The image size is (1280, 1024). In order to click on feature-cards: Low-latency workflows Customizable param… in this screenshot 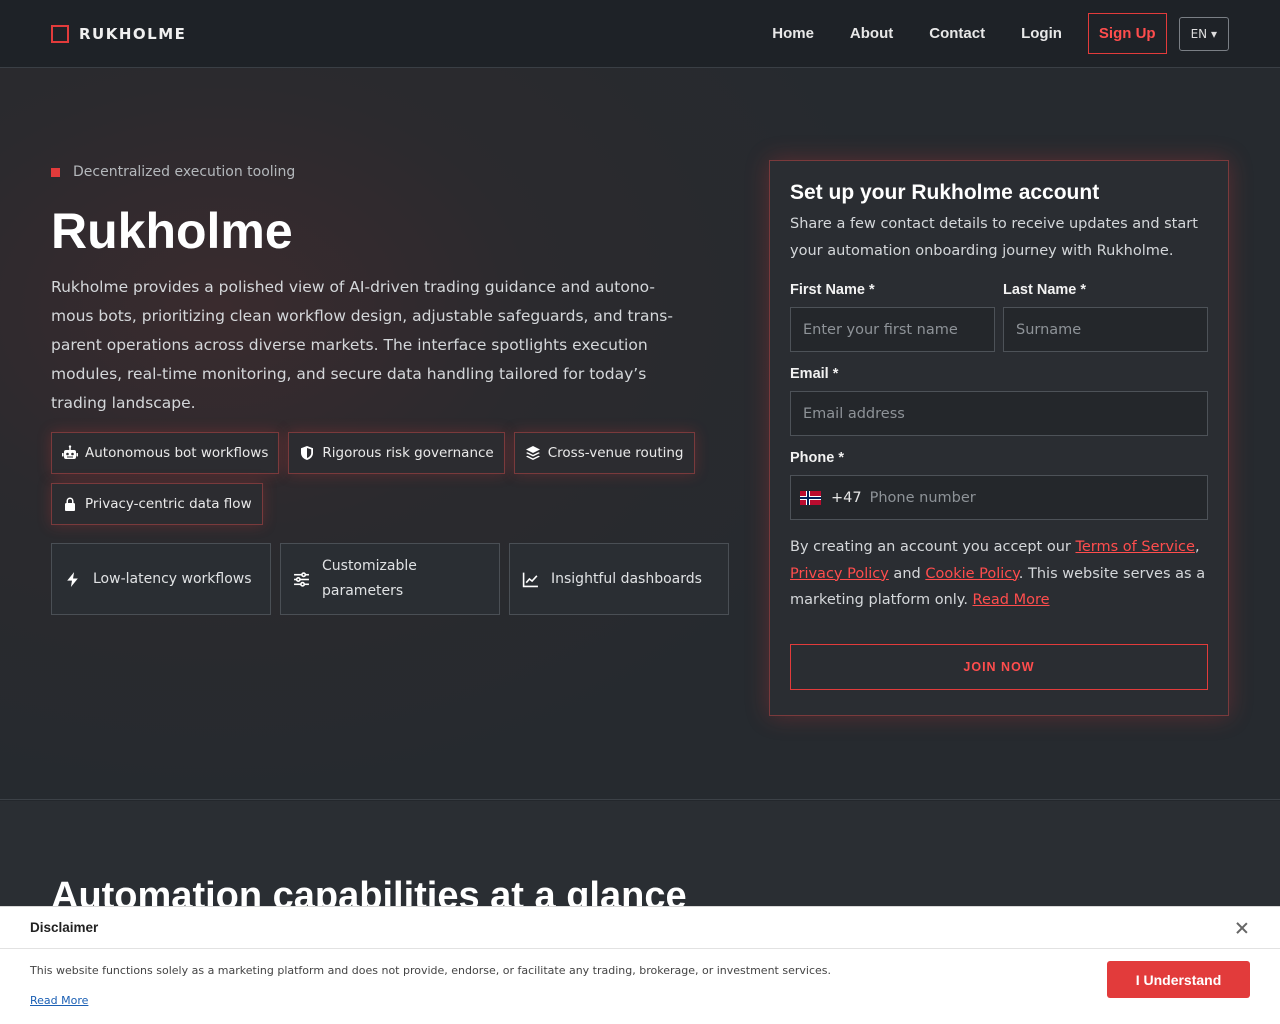, I will do `click(390, 579)`.